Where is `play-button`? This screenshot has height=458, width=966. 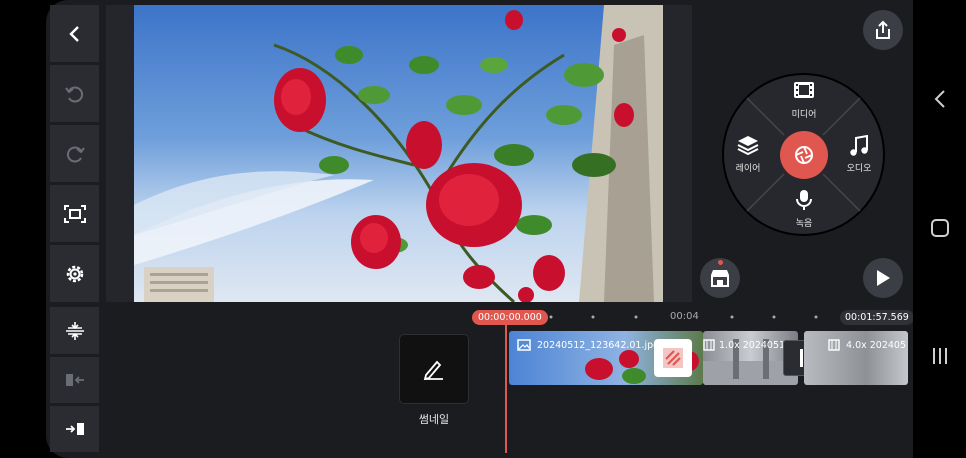
play-button is located at coordinates (883, 278).